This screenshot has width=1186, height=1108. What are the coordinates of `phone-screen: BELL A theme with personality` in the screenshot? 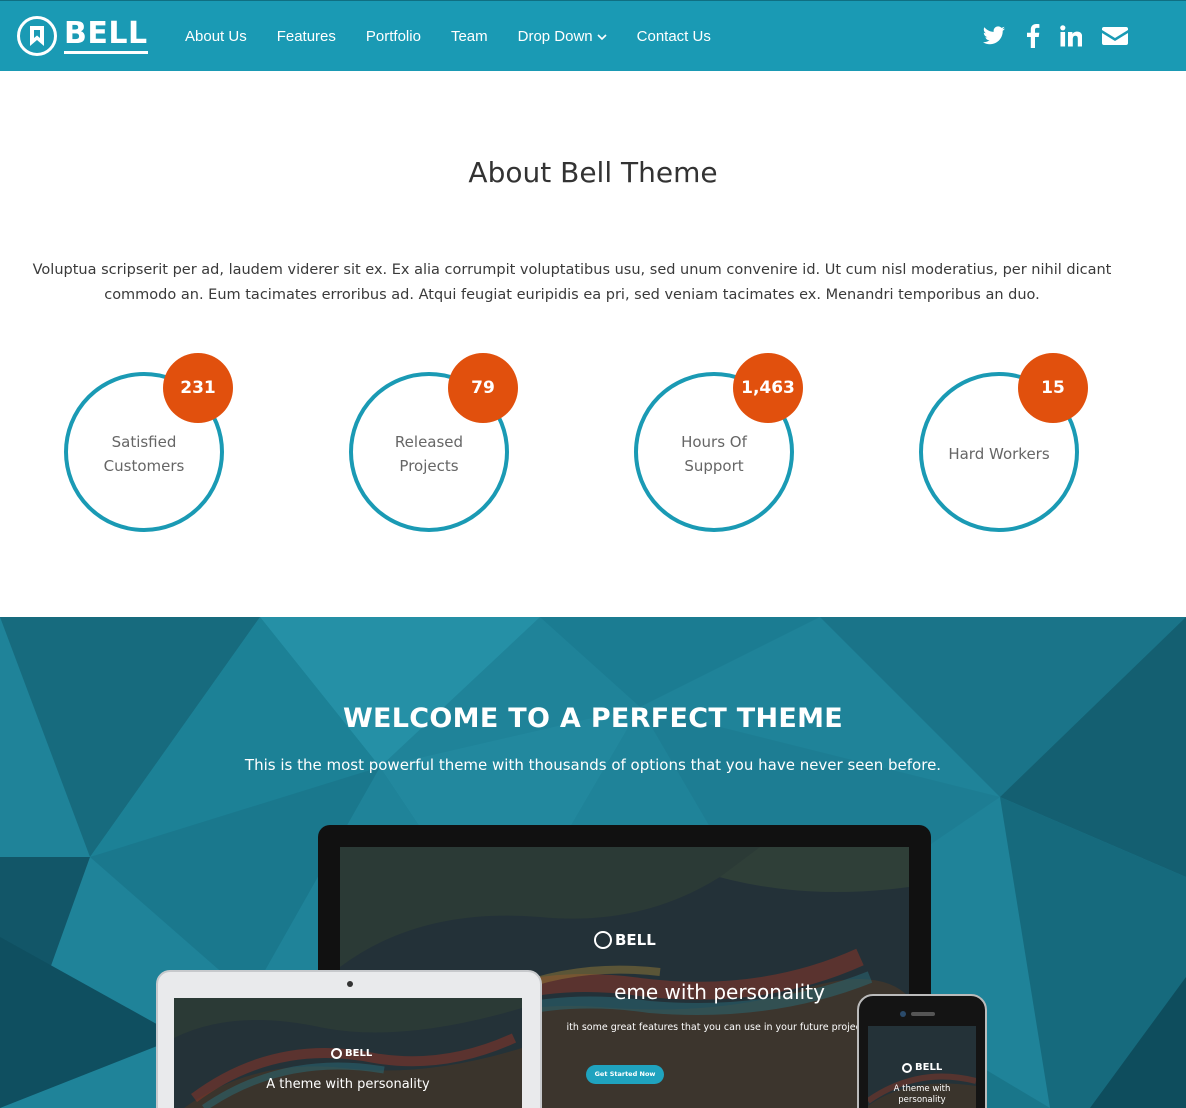 It's located at (922, 1067).